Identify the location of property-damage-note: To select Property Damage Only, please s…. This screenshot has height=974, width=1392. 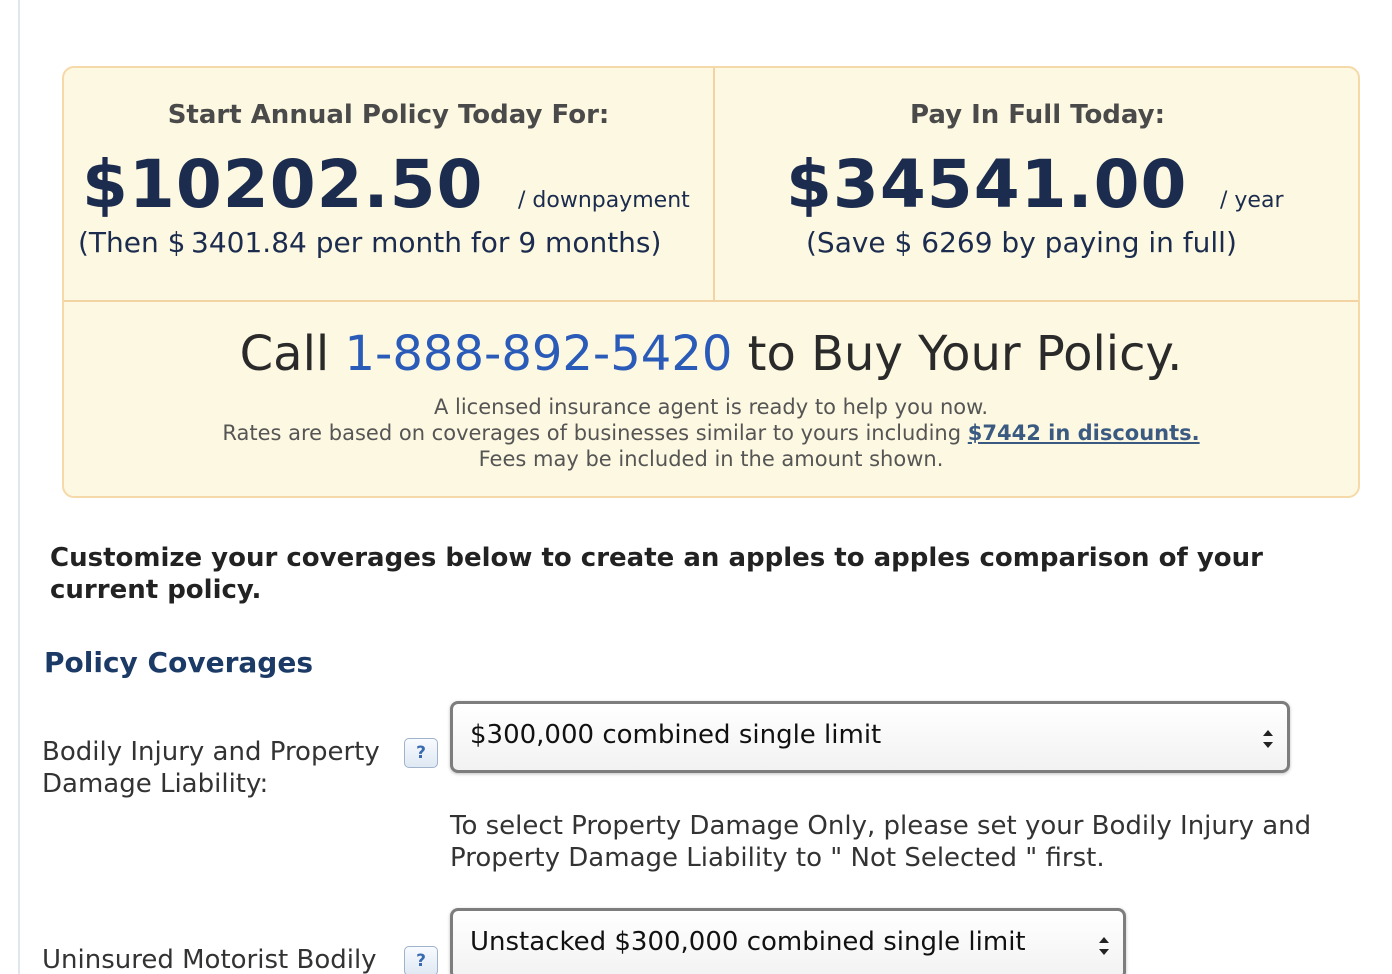
(881, 842).